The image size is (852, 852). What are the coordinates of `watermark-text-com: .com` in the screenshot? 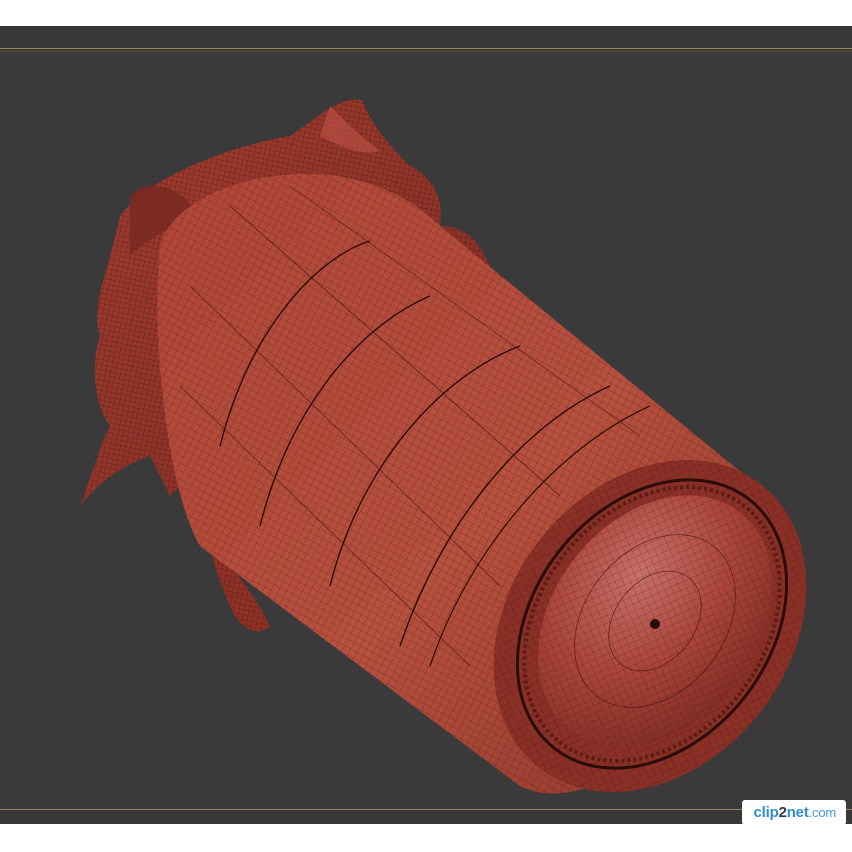 It's located at (822, 812).